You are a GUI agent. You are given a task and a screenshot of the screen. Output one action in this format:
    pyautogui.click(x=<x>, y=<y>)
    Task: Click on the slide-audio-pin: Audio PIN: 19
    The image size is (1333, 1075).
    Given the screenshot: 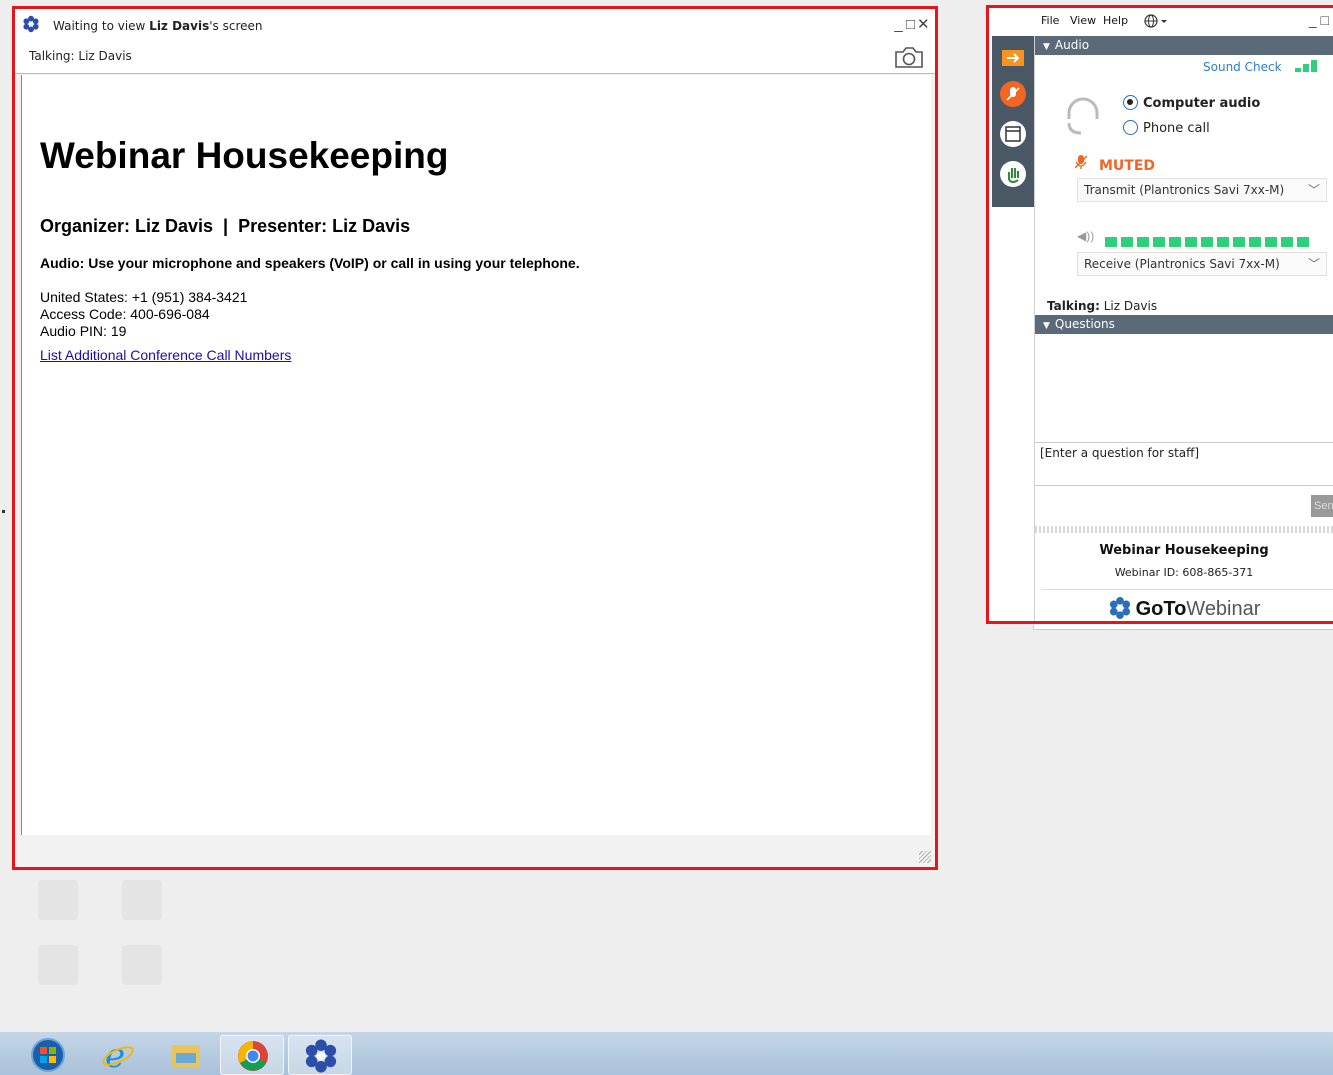 What is the action you would take?
    pyautogui.click(x=83, y=331)
    